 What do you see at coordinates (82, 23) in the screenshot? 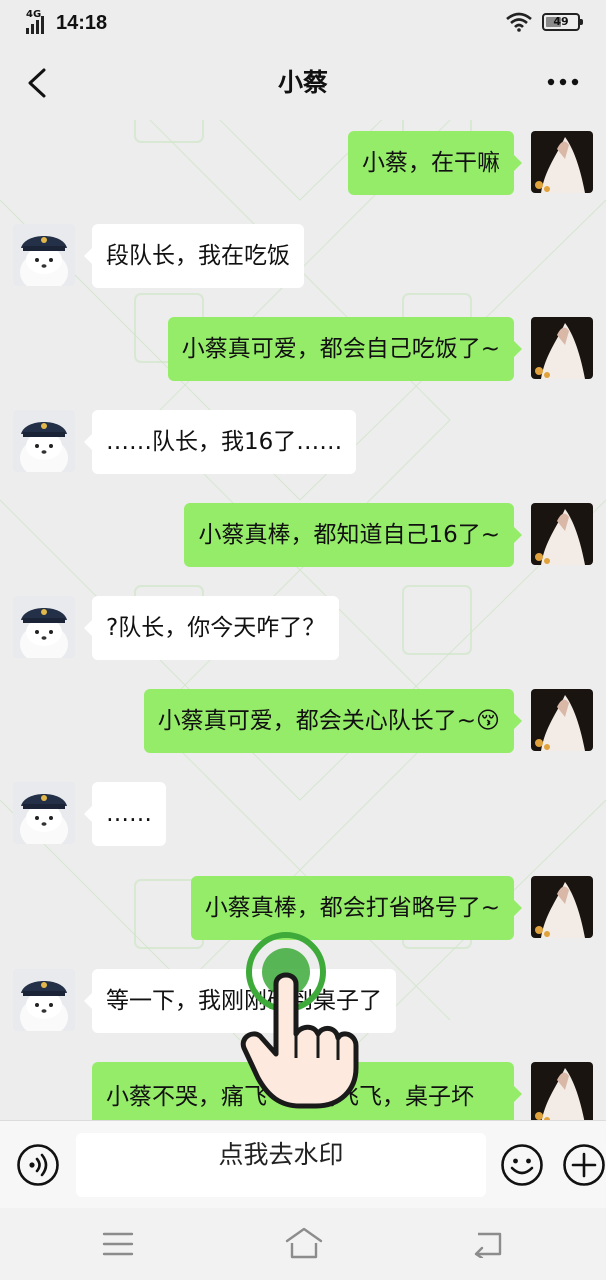
I see `status-time: 14:18` at bounding box center [82, 23].